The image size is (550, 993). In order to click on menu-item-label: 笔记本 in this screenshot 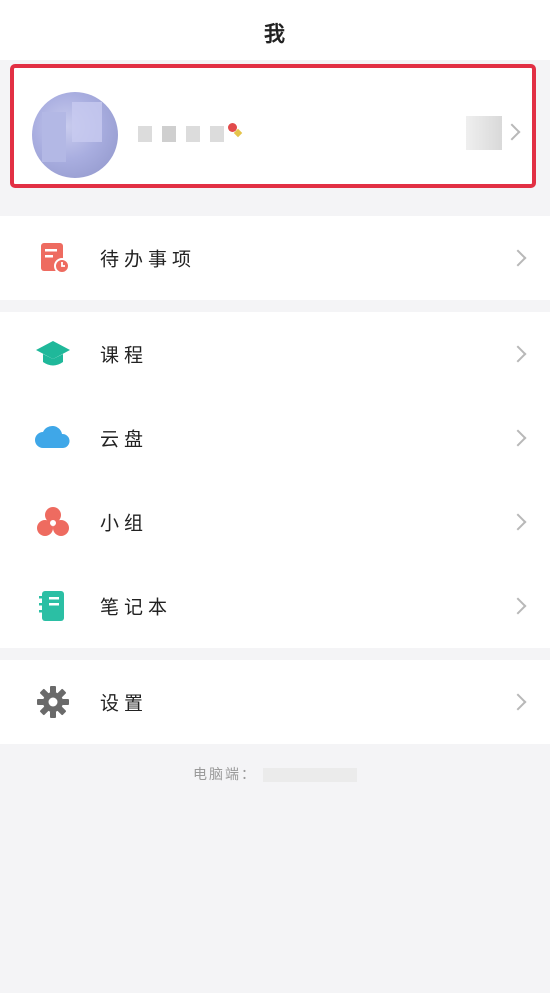, I will do `click(136, 607)`.